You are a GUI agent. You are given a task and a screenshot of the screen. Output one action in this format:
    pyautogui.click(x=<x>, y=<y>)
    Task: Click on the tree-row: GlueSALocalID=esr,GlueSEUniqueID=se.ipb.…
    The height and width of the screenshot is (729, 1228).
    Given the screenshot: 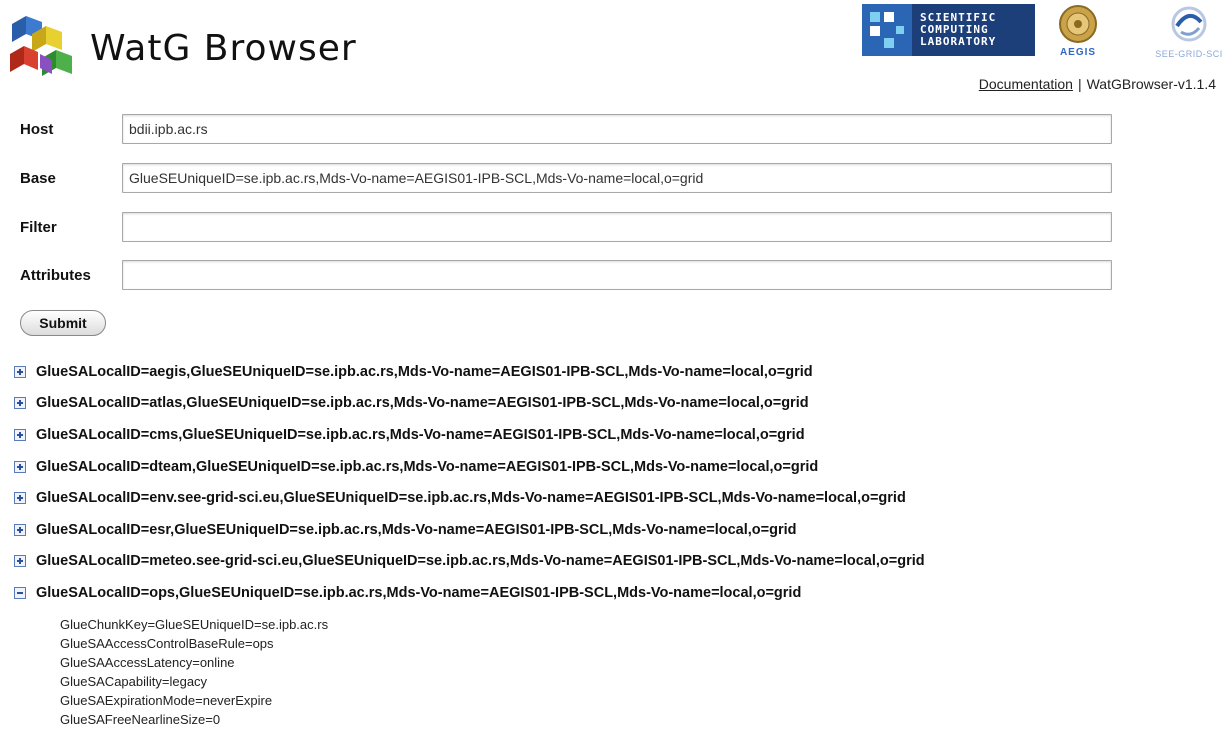 What is the action you would take?
    pyautogui.click(x=614, y=530)
    